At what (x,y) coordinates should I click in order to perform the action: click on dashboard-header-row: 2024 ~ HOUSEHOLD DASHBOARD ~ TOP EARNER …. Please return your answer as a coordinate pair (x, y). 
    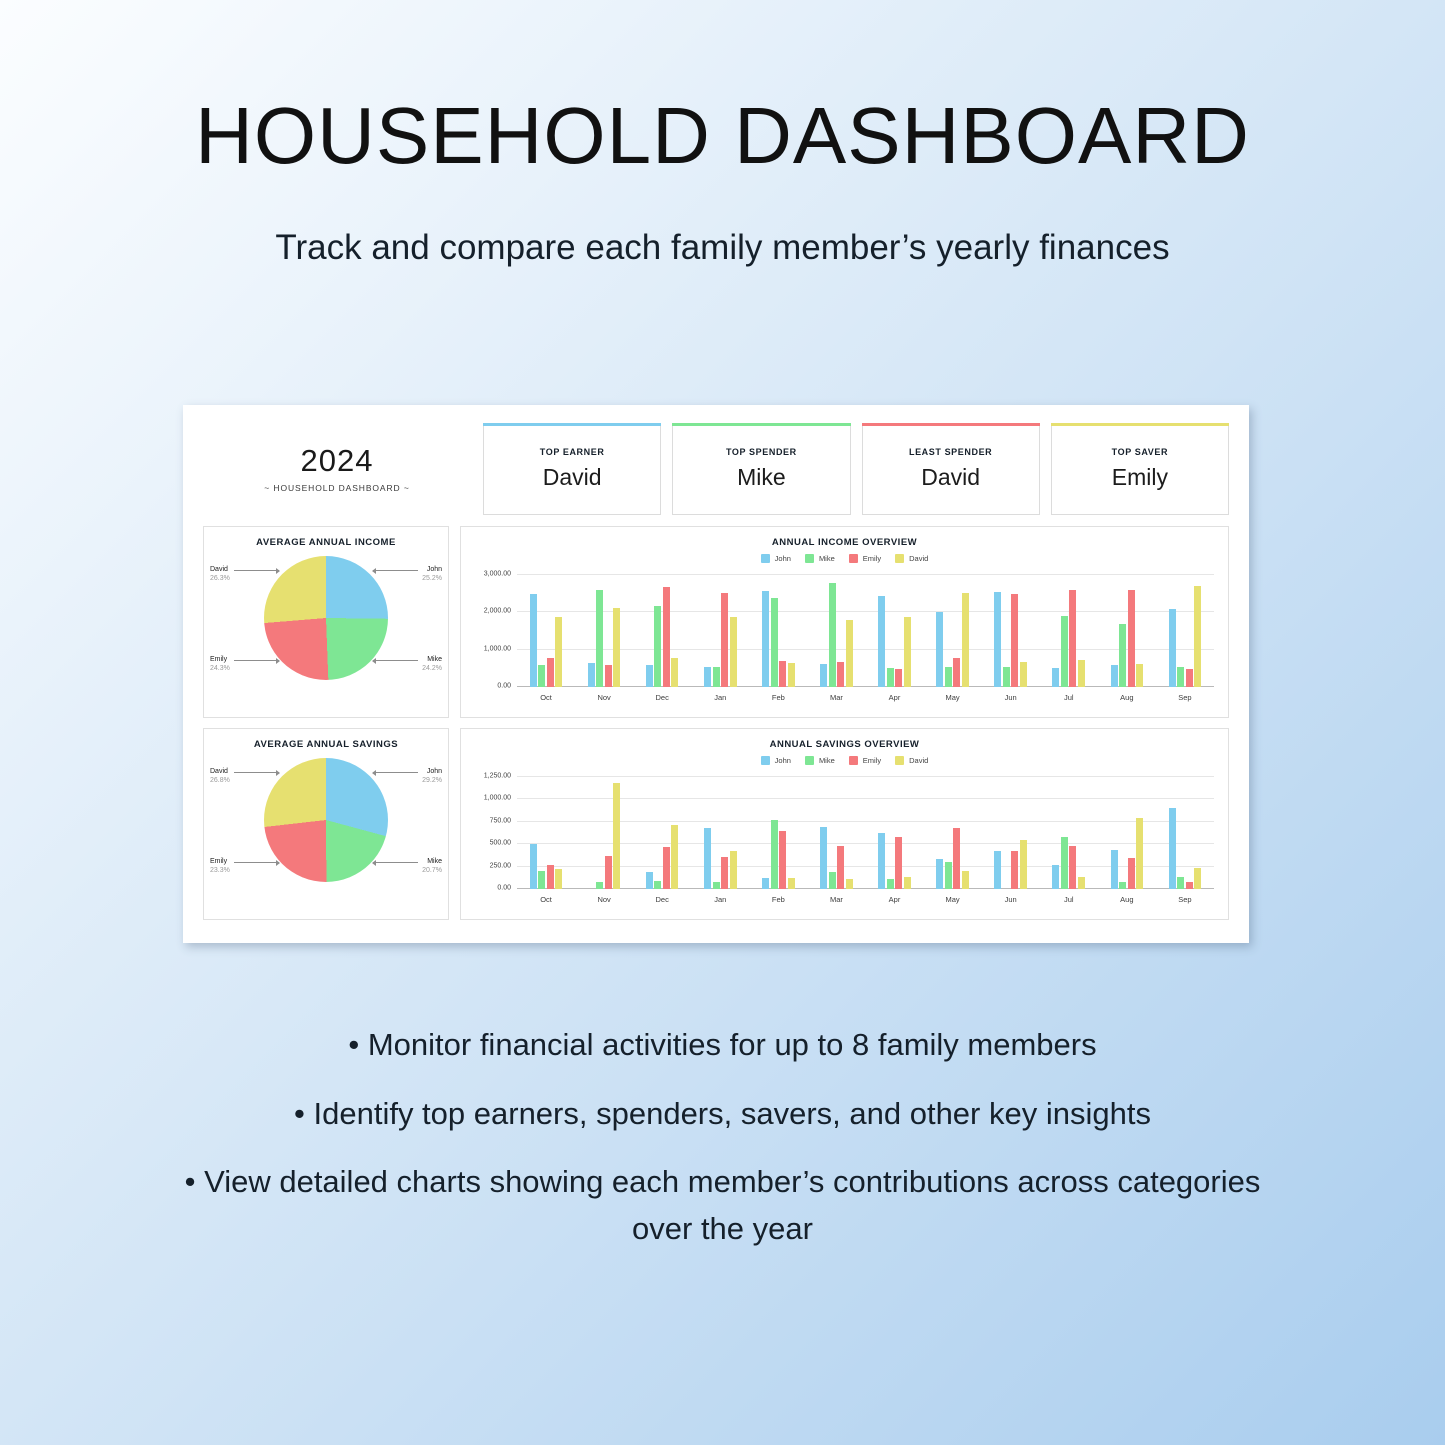
    Looking at the image, I should click on (716, 469).